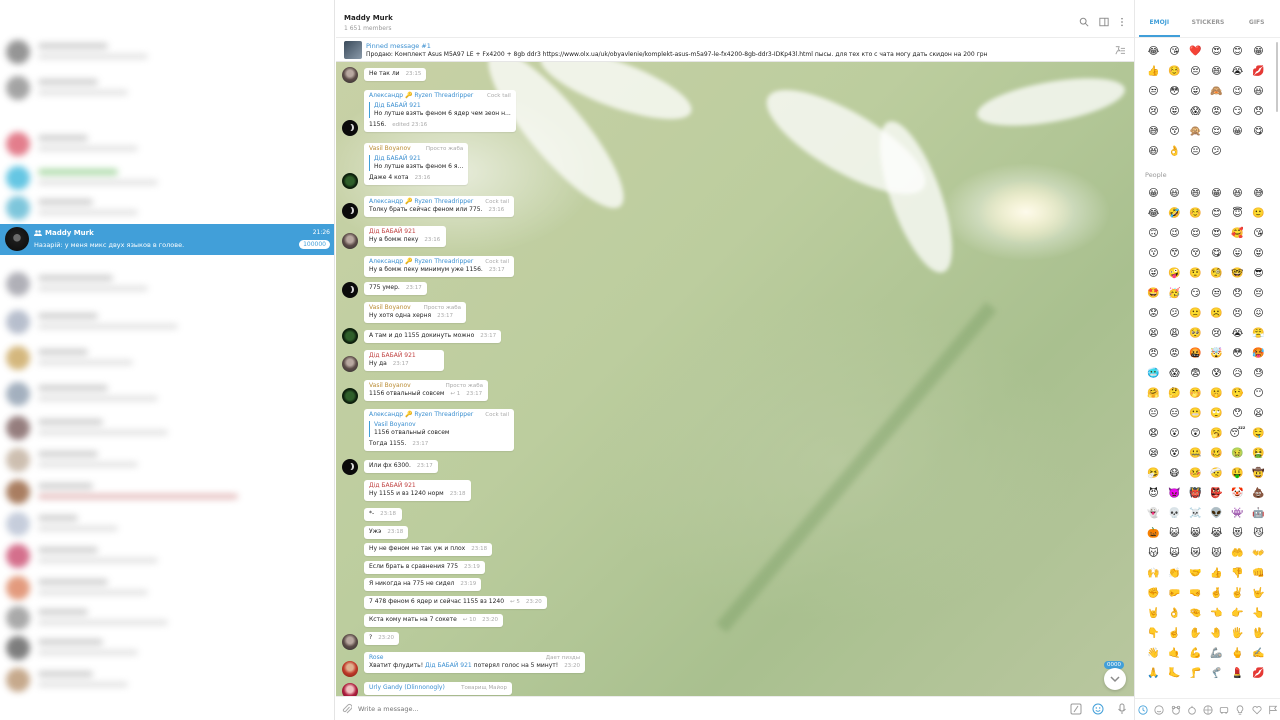 The width and height of the screenshot is (1280, 720). What do you see at coordinates (1195, 614) in the screenshot?
I see `emoji-item: 🤏` at bounding box center [1195, 614].